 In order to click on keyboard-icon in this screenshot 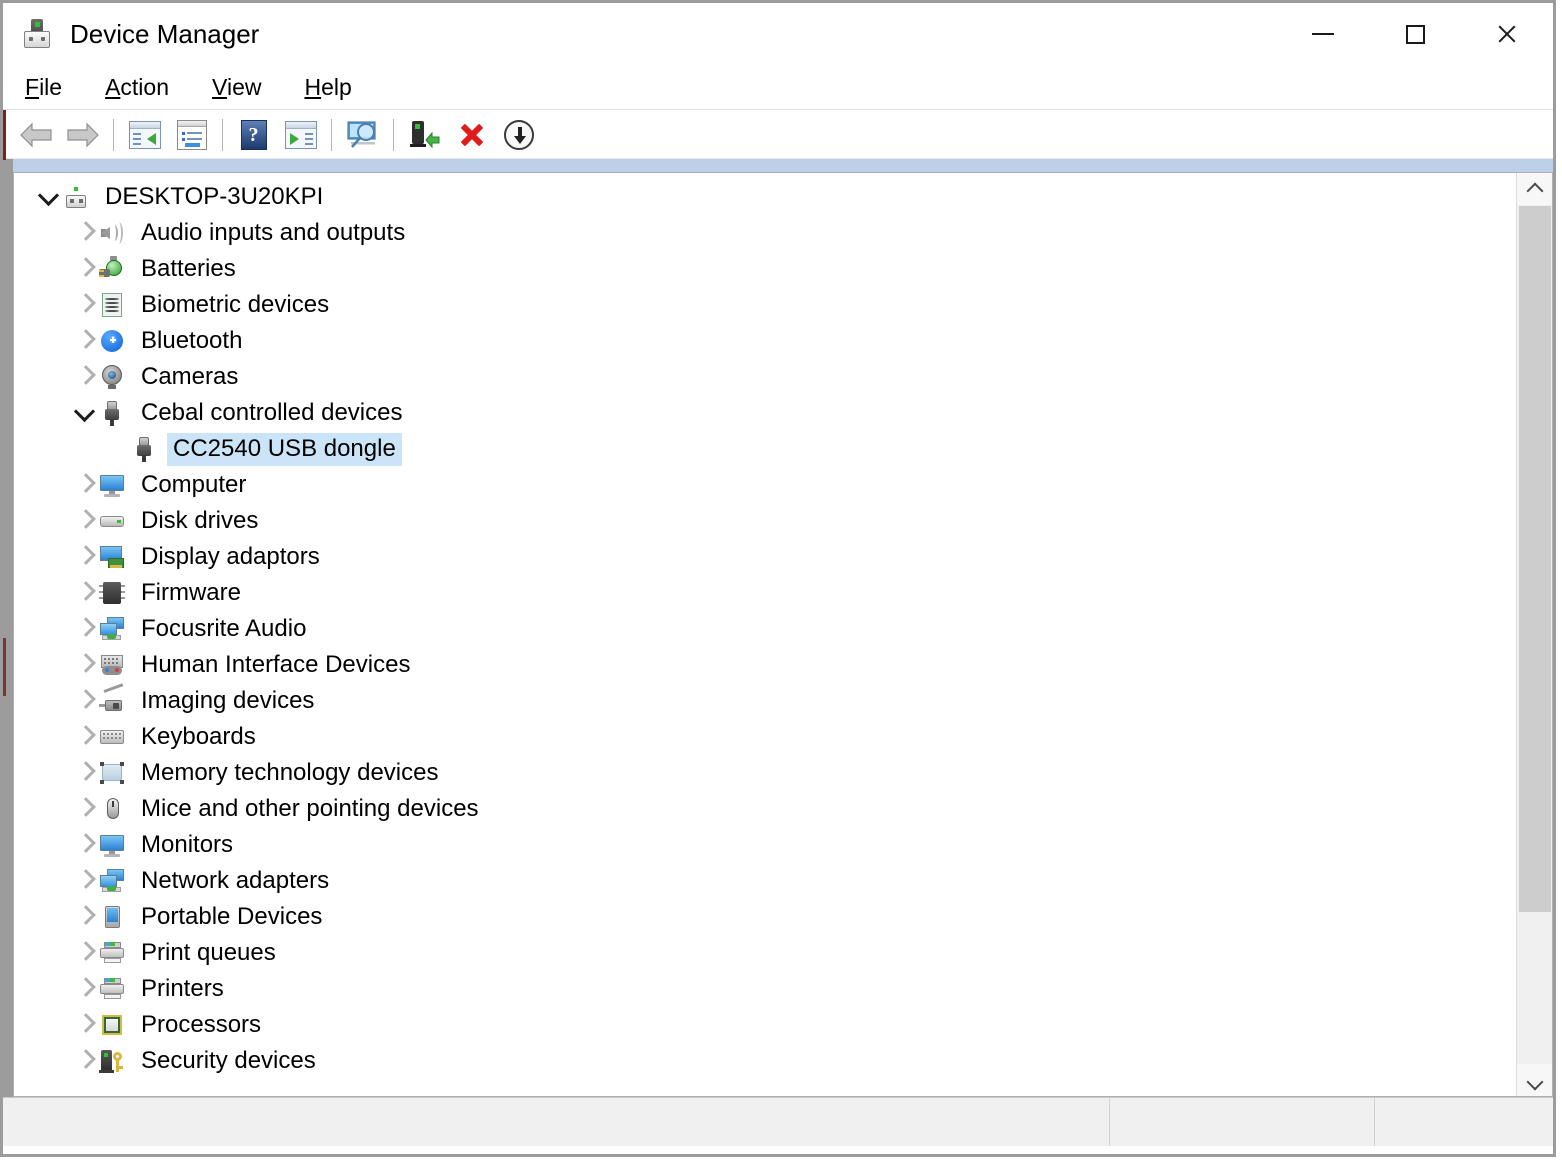, I will do `click(112, 737)`.